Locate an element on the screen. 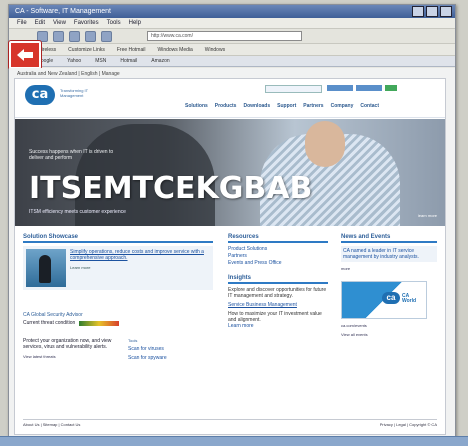 The height and width of the screenshot is (446, 468). toolbar: http://www.ca.com/ is located at coordinates (232, 36).